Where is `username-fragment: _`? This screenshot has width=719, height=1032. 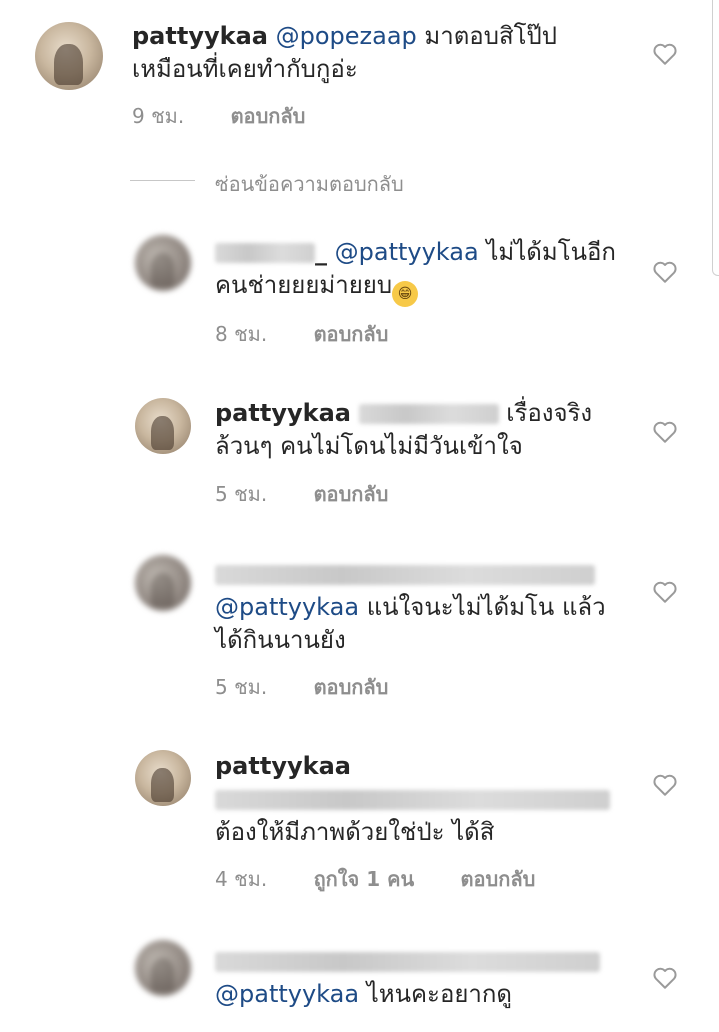 username-fragment: _ is located at coordinates (321, 252).